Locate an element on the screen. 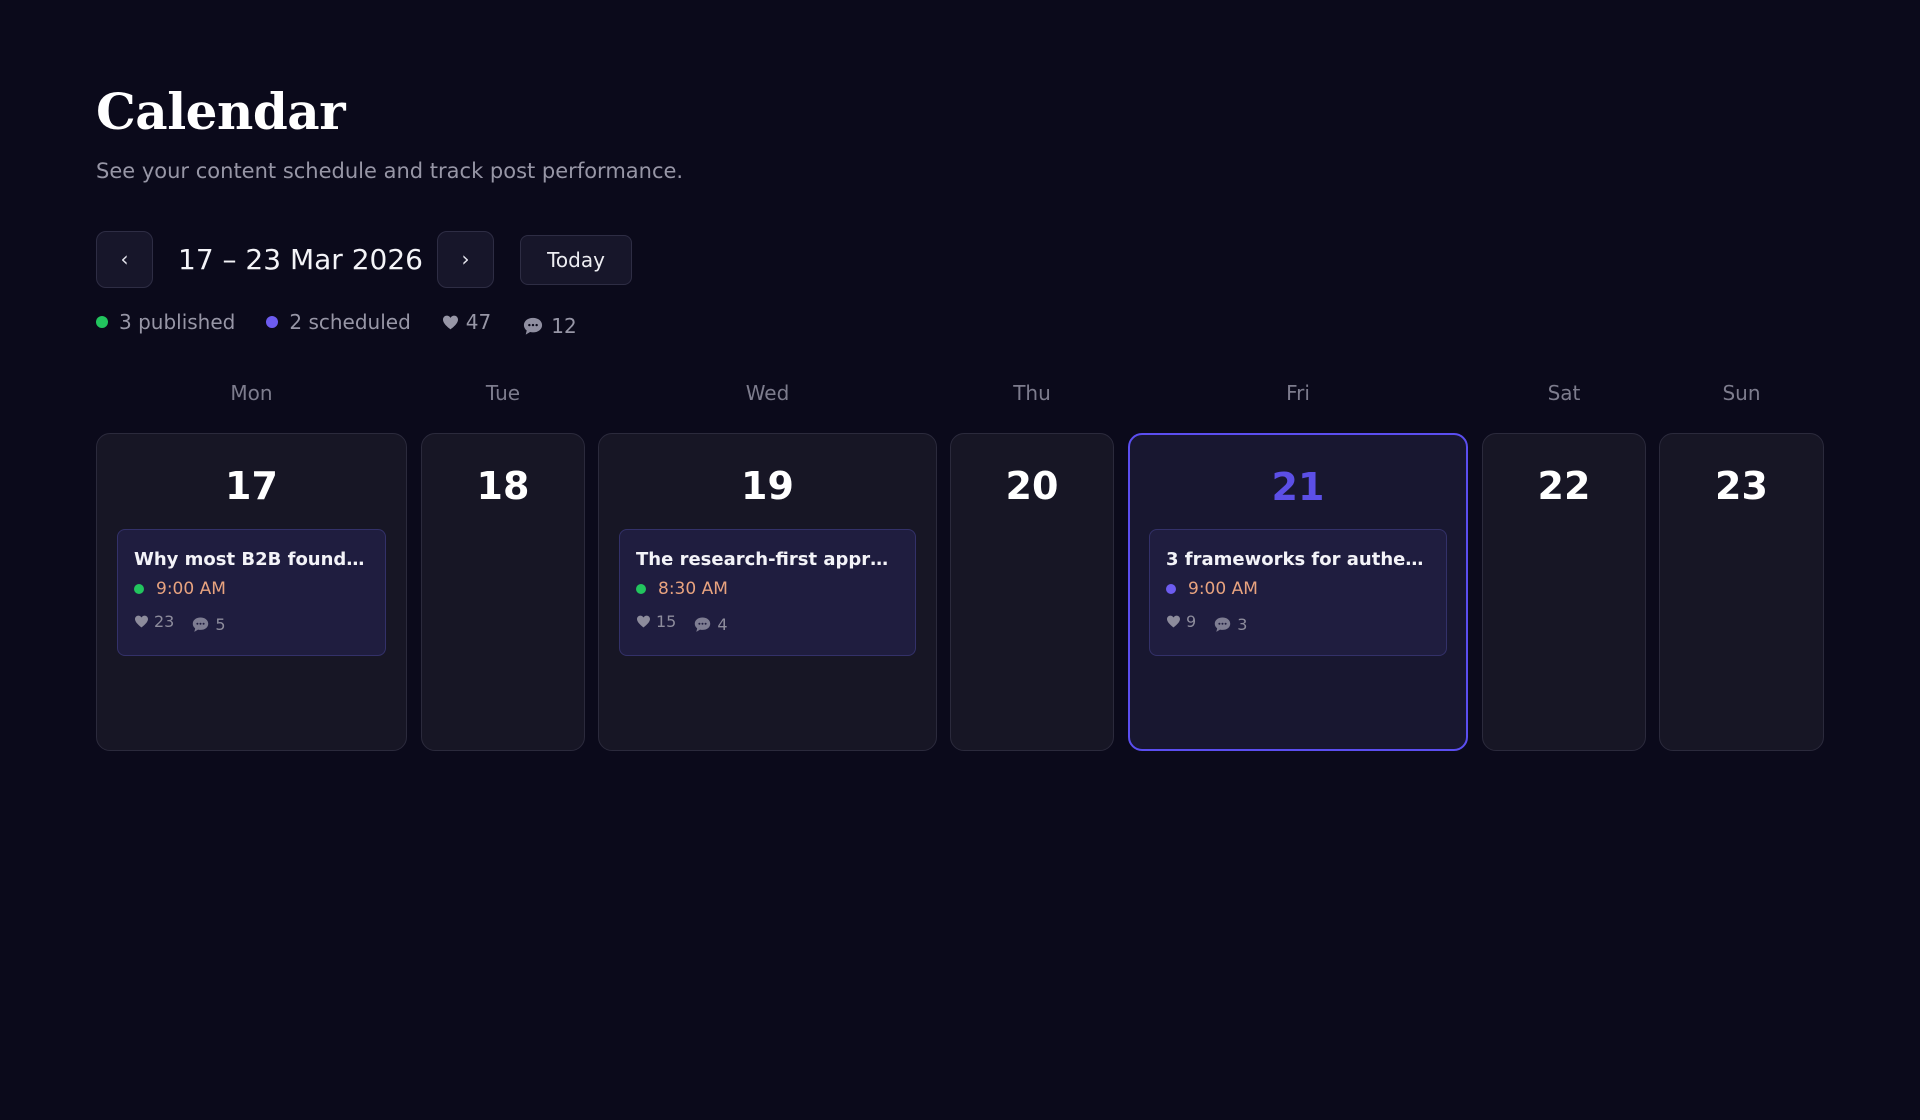  day-number: 18 is located at coordinates (503, 486).